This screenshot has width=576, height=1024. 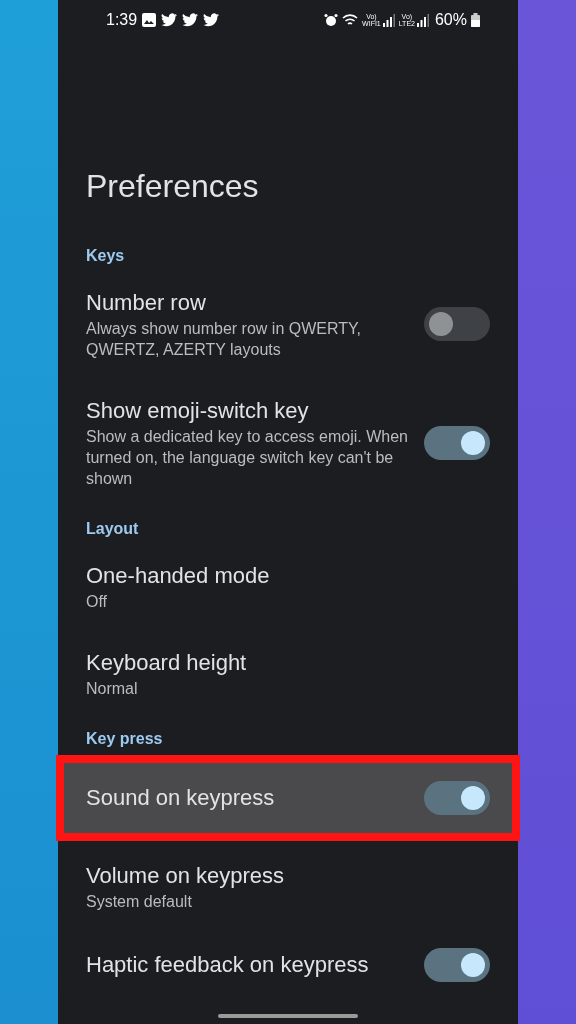 What do you see at coordinates (178, 576) in the screenshot?
I see `setting-title: One-handed mode` at bounding box center [178, 576].